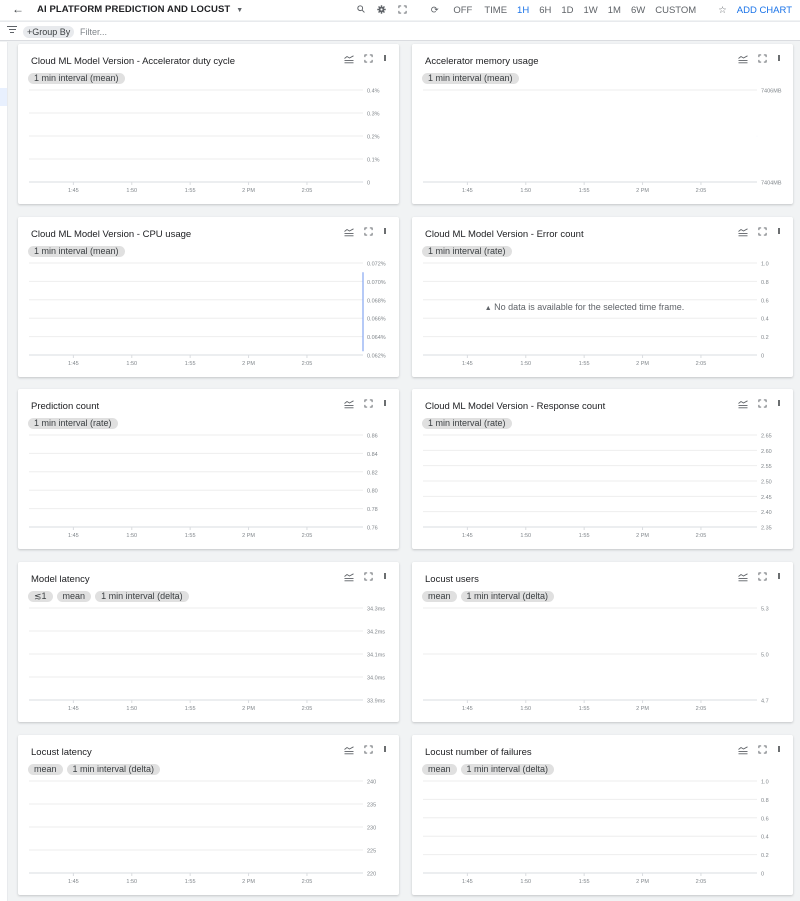 The width and height of the screenshot is (800, 901). I want to click on star-button: ☆, so click(716, 10).